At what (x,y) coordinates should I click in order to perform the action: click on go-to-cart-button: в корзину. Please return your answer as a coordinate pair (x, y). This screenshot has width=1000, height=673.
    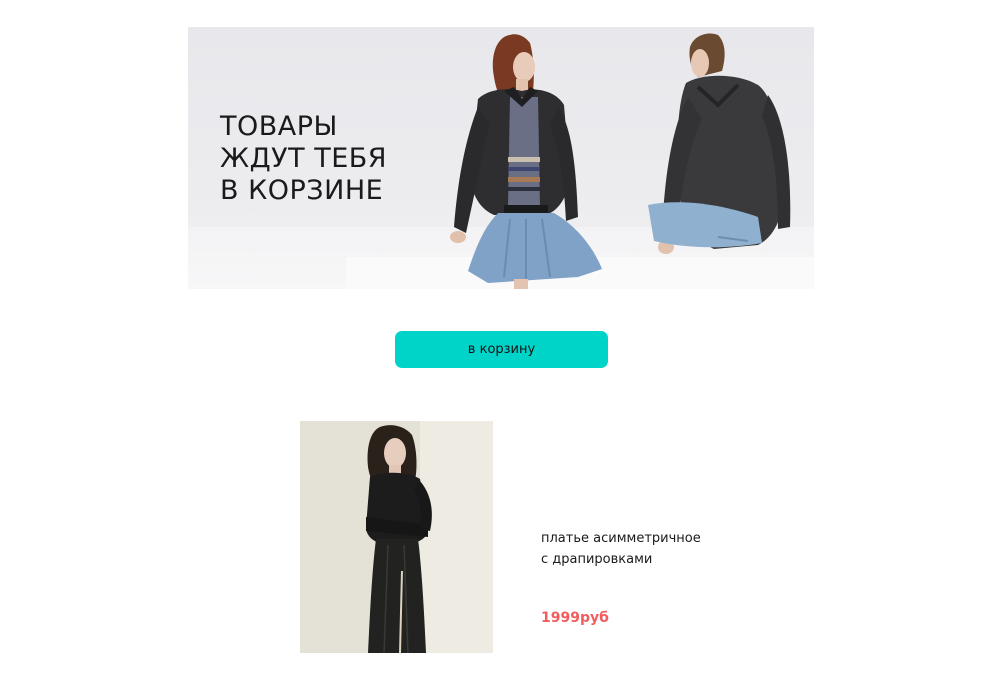
    Looking at the image, I should click on (501, 349).